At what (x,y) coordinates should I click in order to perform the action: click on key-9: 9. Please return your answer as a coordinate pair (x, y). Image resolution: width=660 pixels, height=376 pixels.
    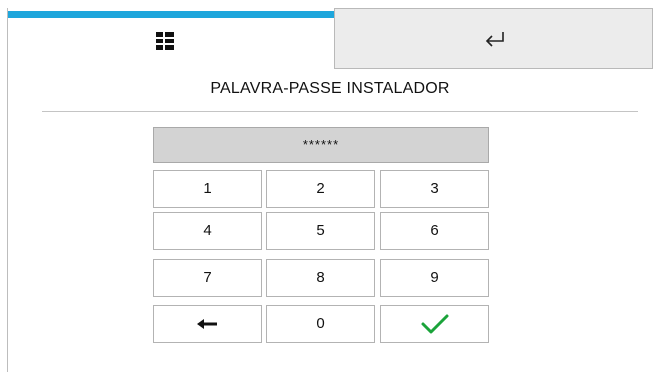
    Looking at the image, I should click on (434, 278).